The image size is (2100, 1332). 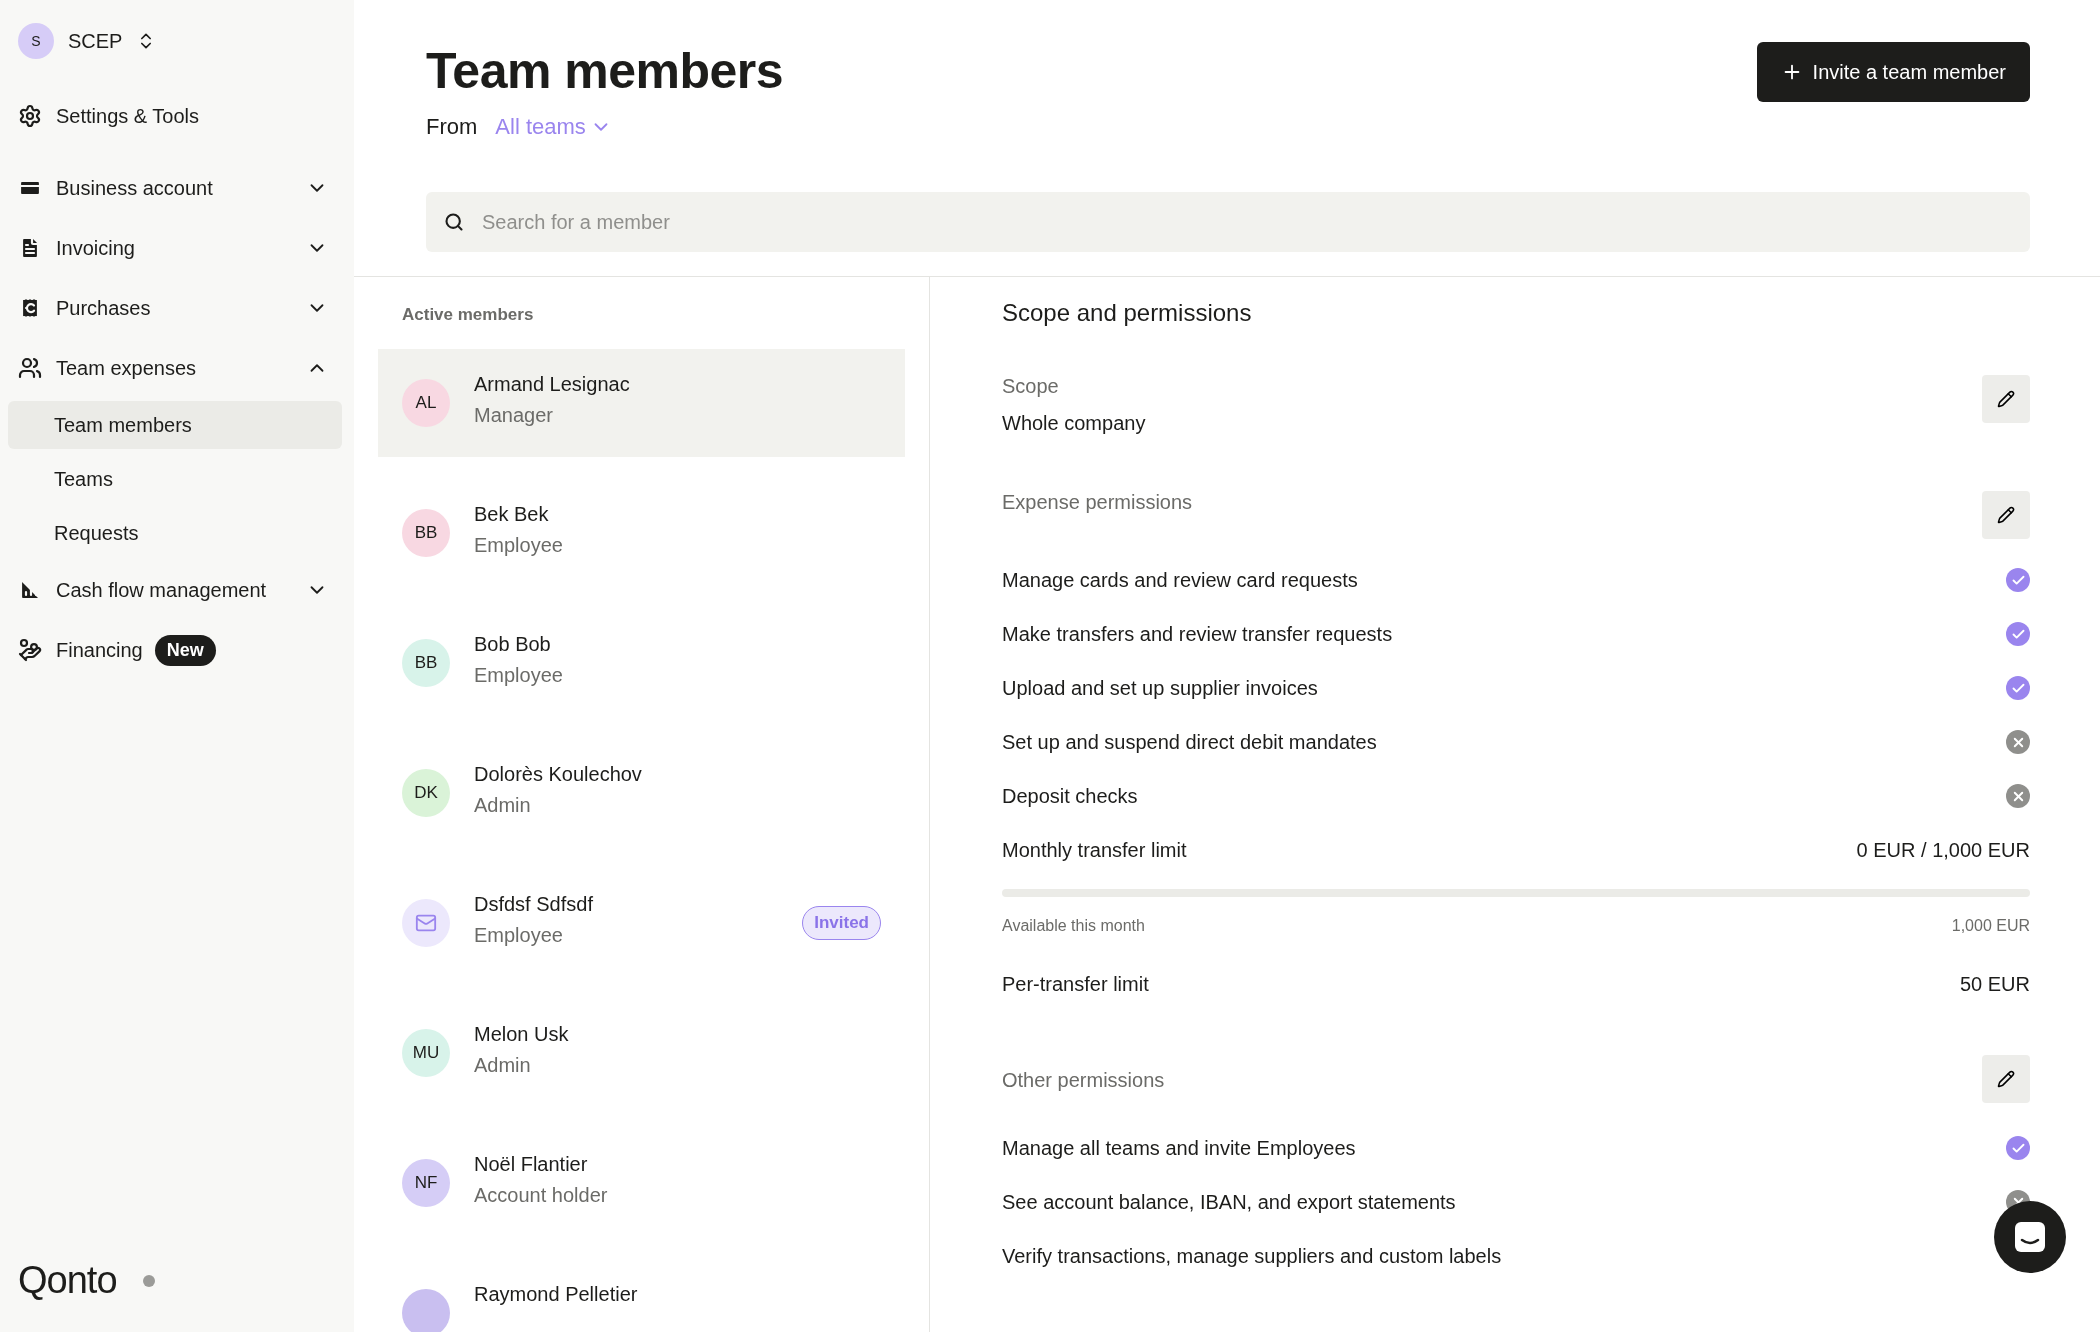 I want to click on nav-subitem: Team members, so click(x=175, y=425).